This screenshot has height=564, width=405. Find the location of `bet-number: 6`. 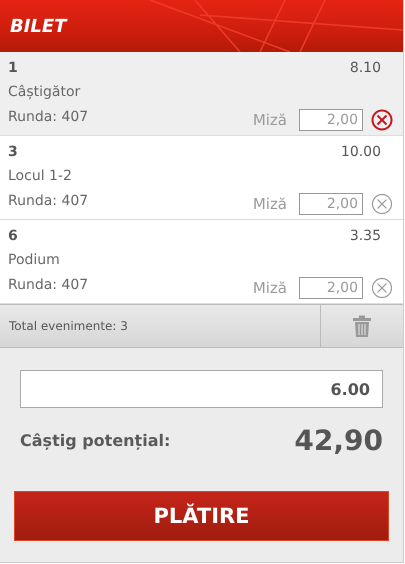

bet-number: 6 is located at coordinates (13, 237).